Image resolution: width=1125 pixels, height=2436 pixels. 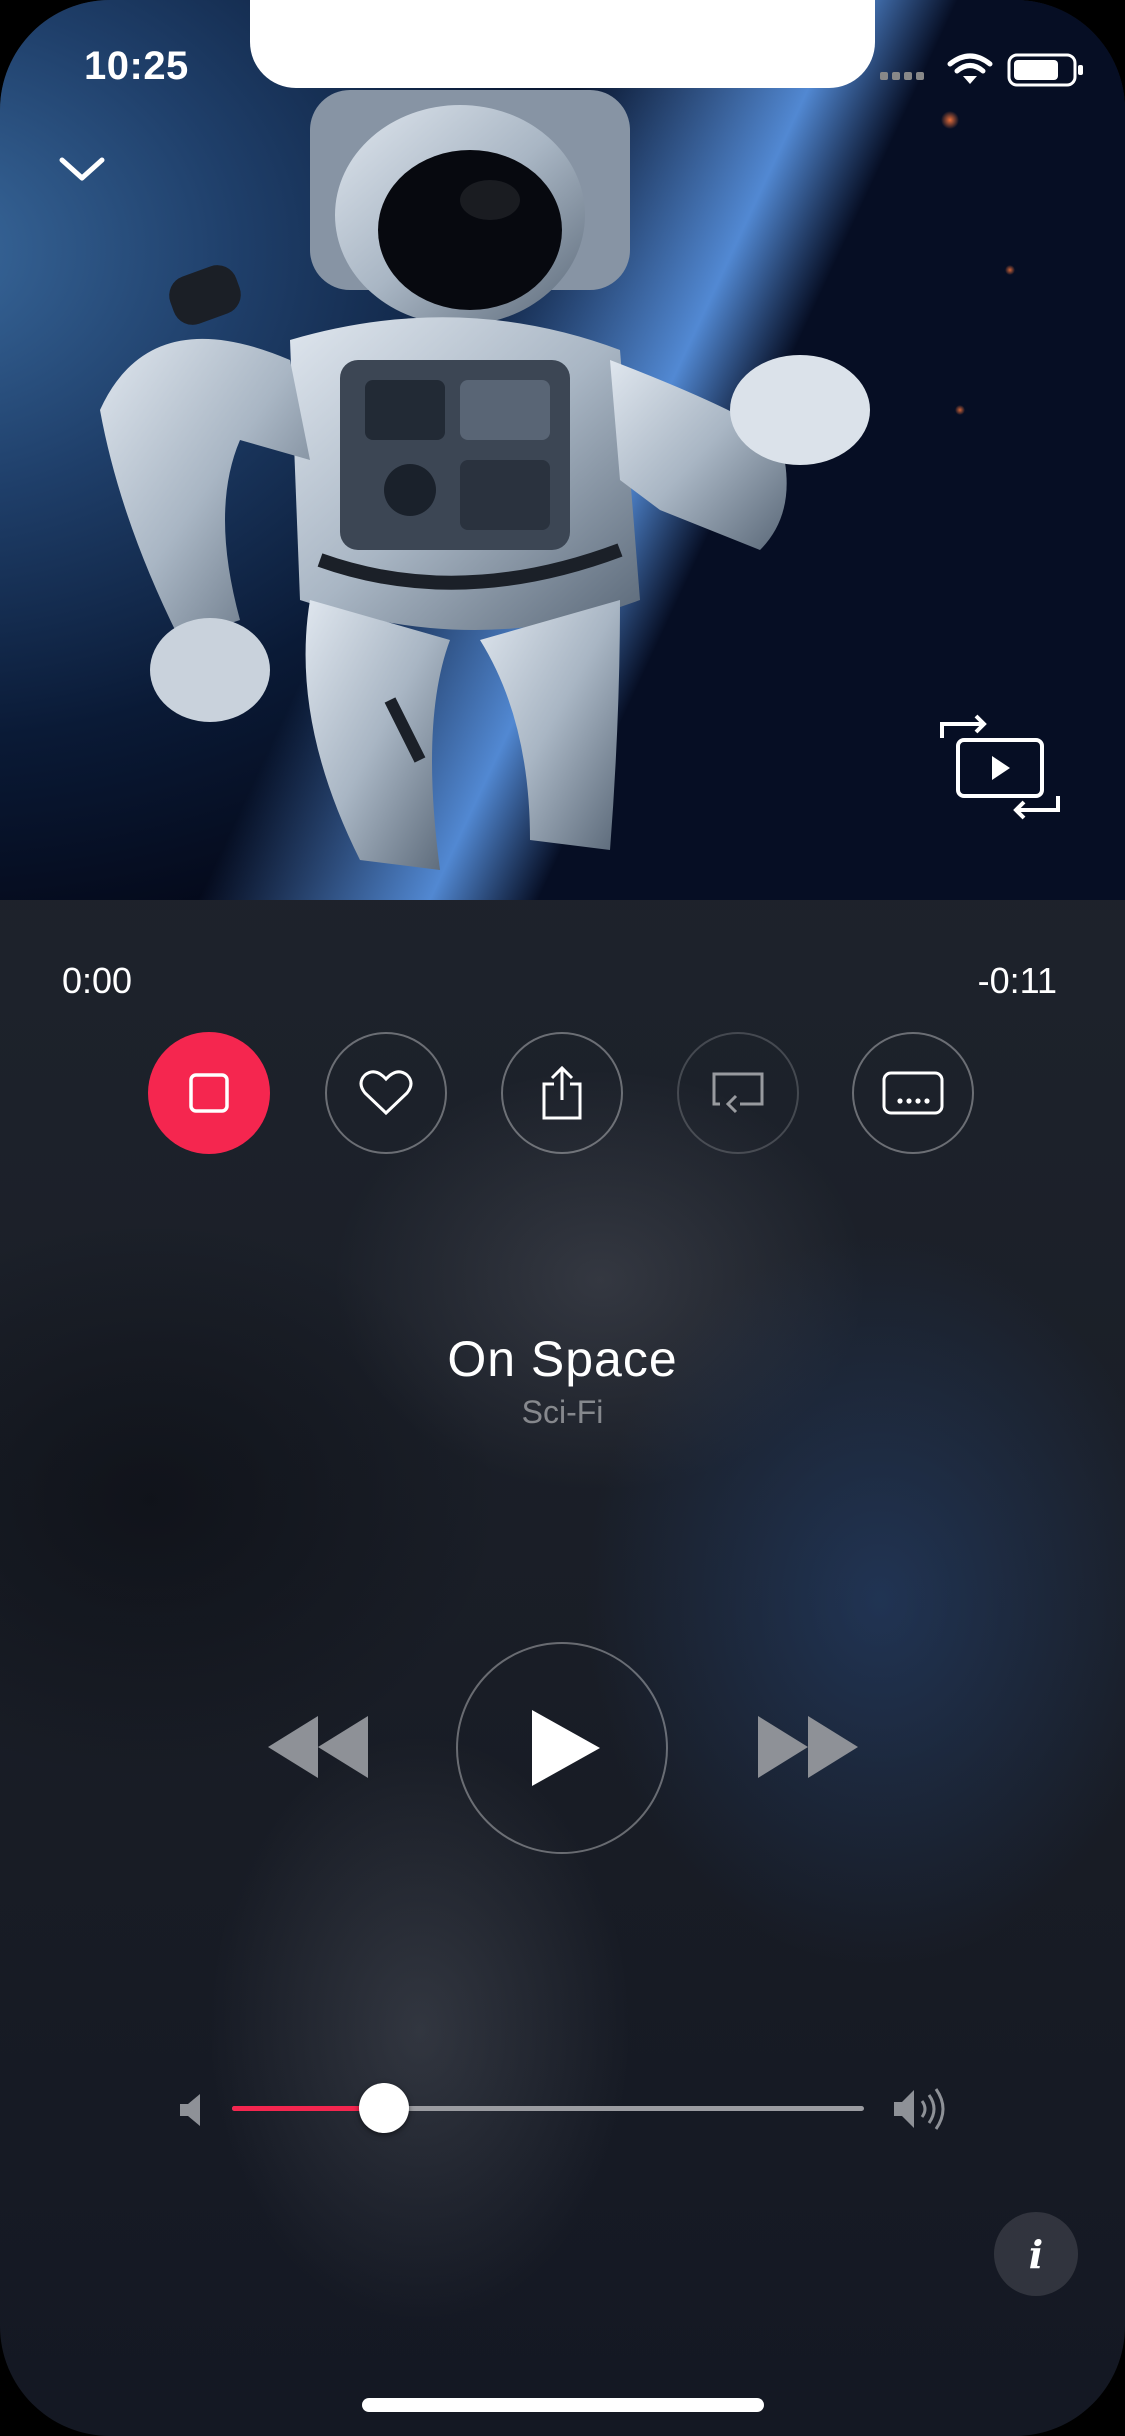 I want to click on rewind-icon, so click(x=318, y=1747).